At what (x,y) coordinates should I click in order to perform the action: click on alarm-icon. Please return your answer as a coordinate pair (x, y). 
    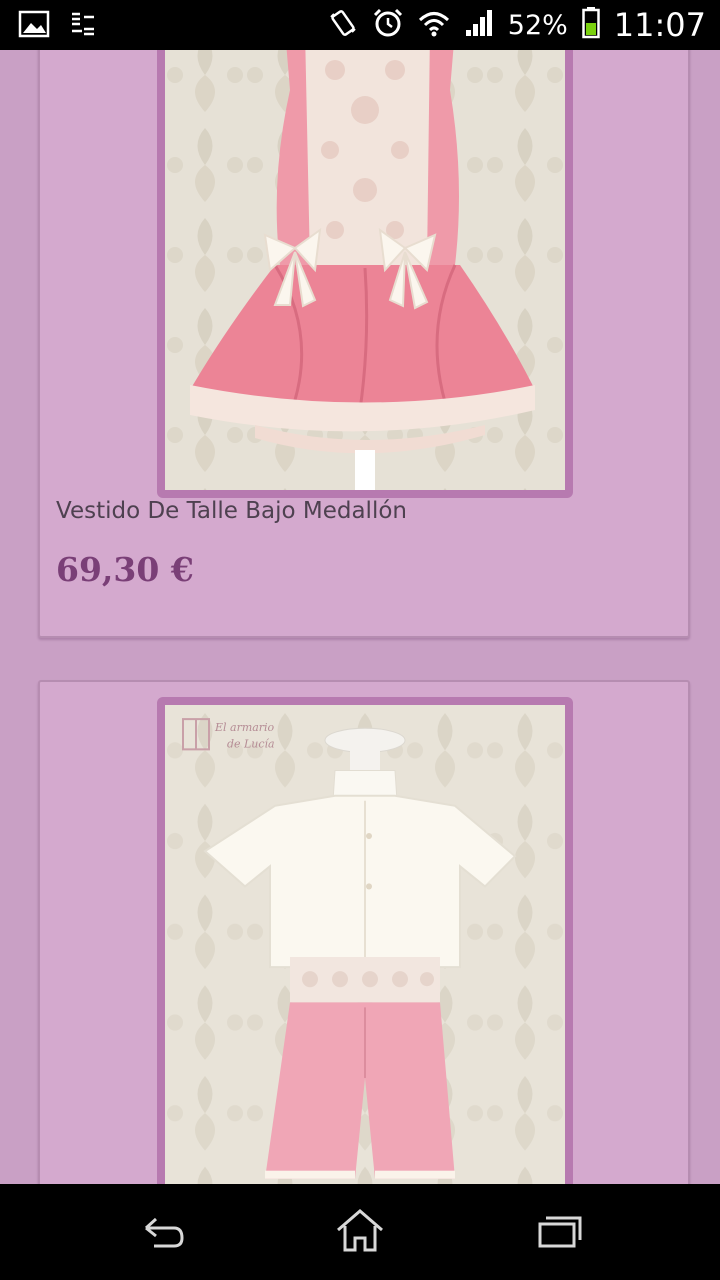
    Looking at the image, I should click on (388, 25).